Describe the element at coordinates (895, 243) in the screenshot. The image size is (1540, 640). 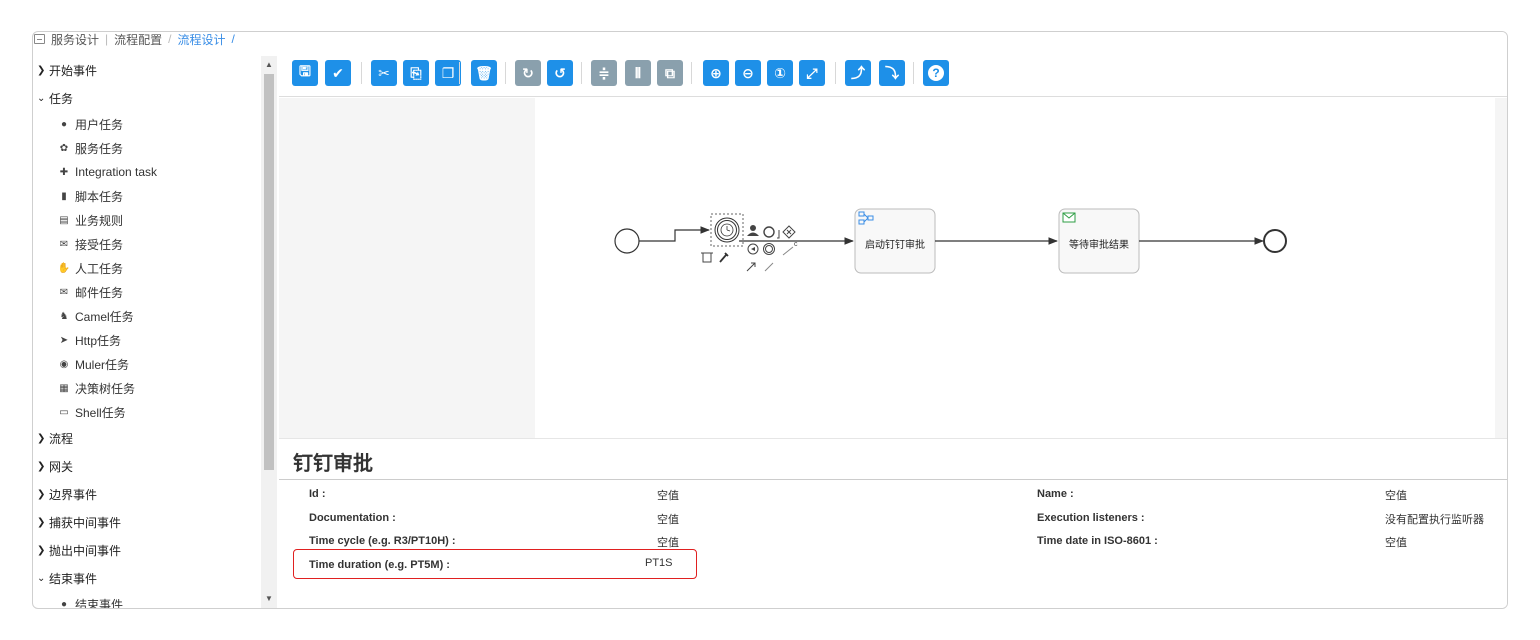
I see `task-label: 启动钉钉审批` at that location.